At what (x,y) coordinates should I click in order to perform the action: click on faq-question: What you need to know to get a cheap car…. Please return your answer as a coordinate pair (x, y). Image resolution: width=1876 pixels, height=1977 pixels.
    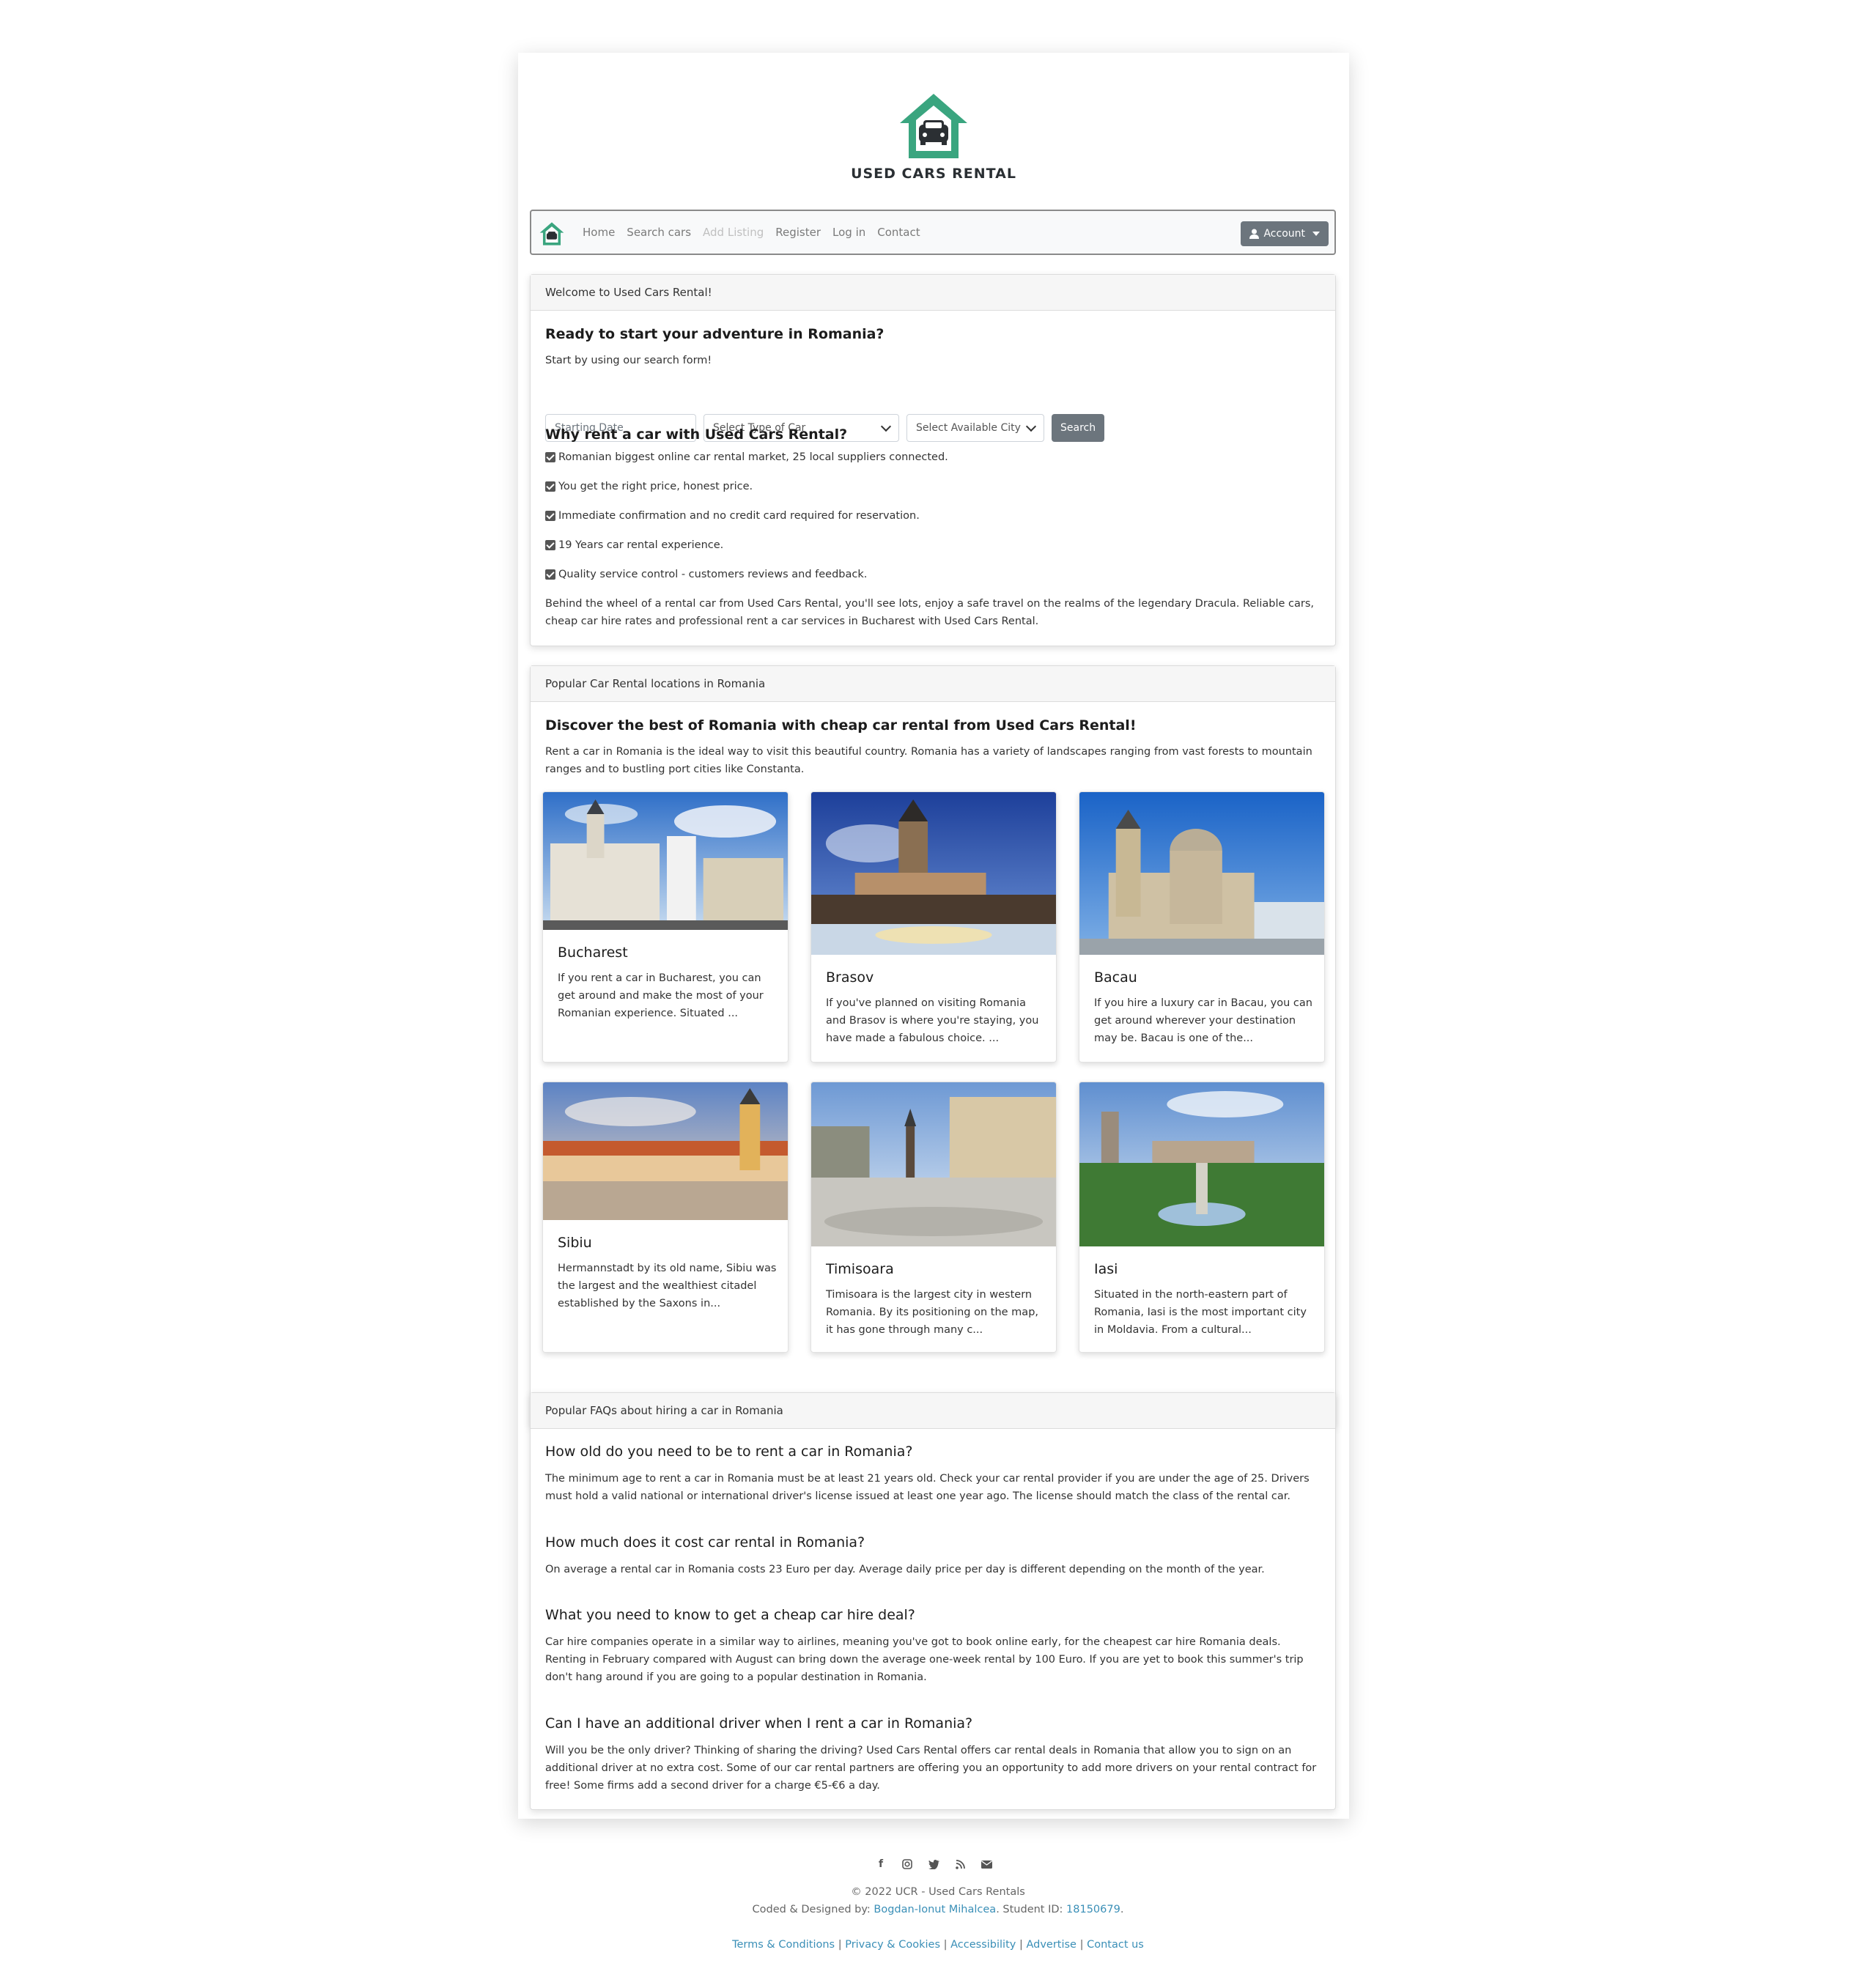
    Looking at the image, I should click on (730, 1615).